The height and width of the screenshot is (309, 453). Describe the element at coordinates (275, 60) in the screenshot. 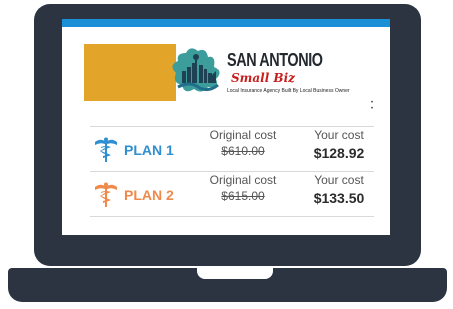

I see `brand-title: SAN ANTONIO` at that location.